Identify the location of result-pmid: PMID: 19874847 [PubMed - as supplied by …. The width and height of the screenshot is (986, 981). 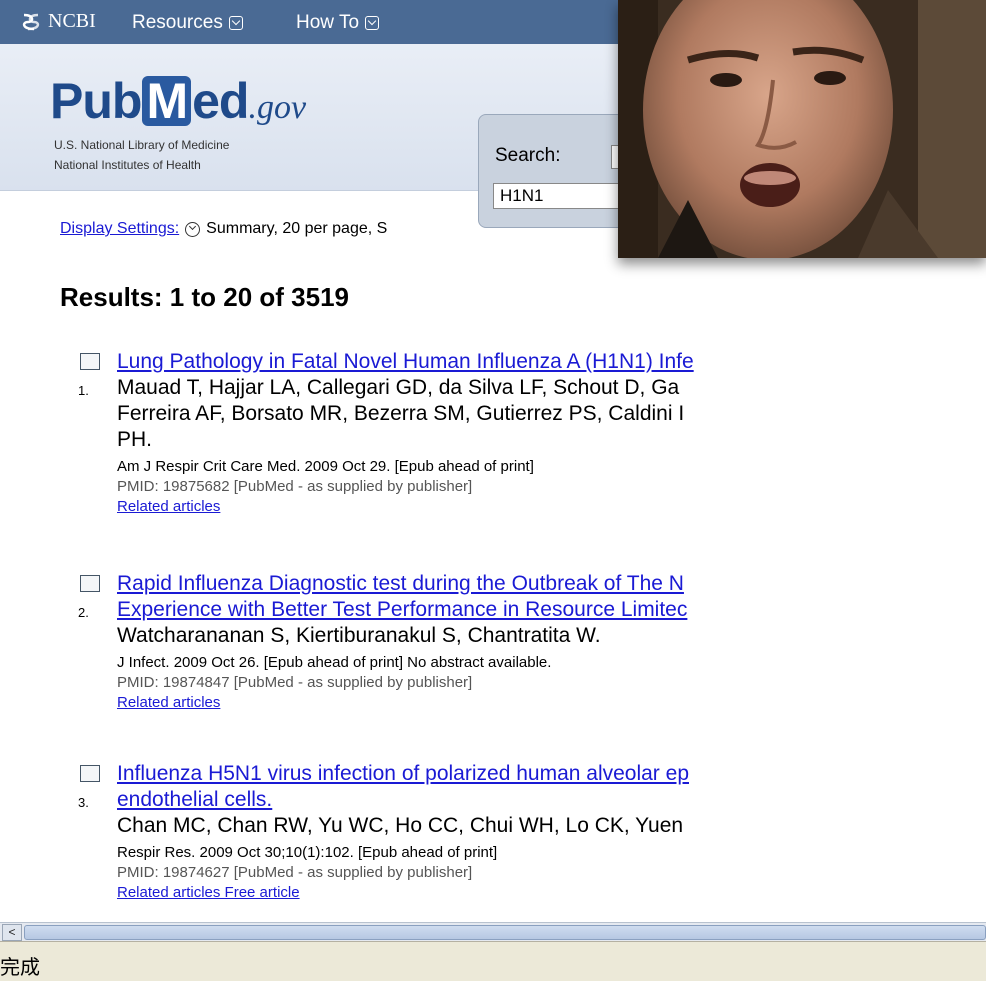
(295, 682).